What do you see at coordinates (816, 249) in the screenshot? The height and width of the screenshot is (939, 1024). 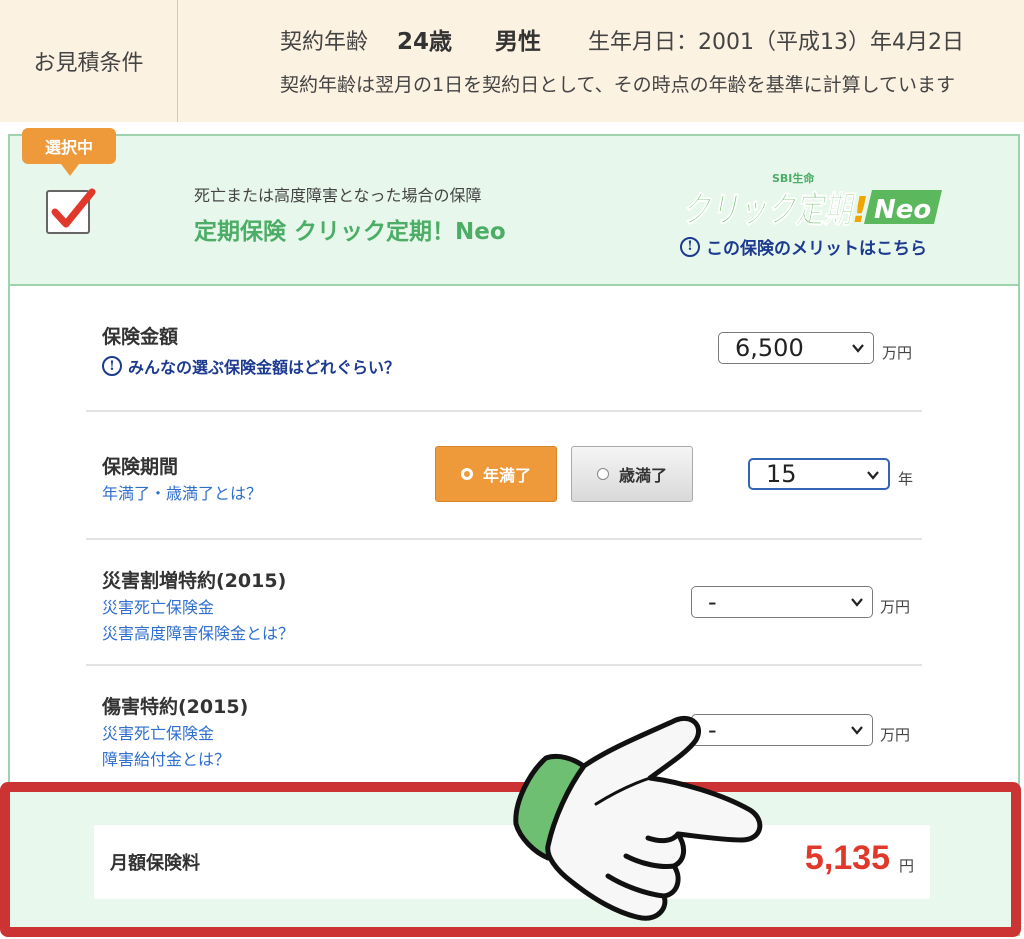 I see `merit-link-text: この保険のメリットはこちら` at bounding box center [816, 249].